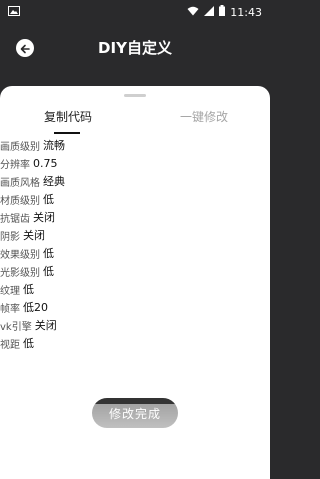 The width and height of the screenshot is (320, 479). I want to click on list-item: 阴影 关闭, so click(32, 235).